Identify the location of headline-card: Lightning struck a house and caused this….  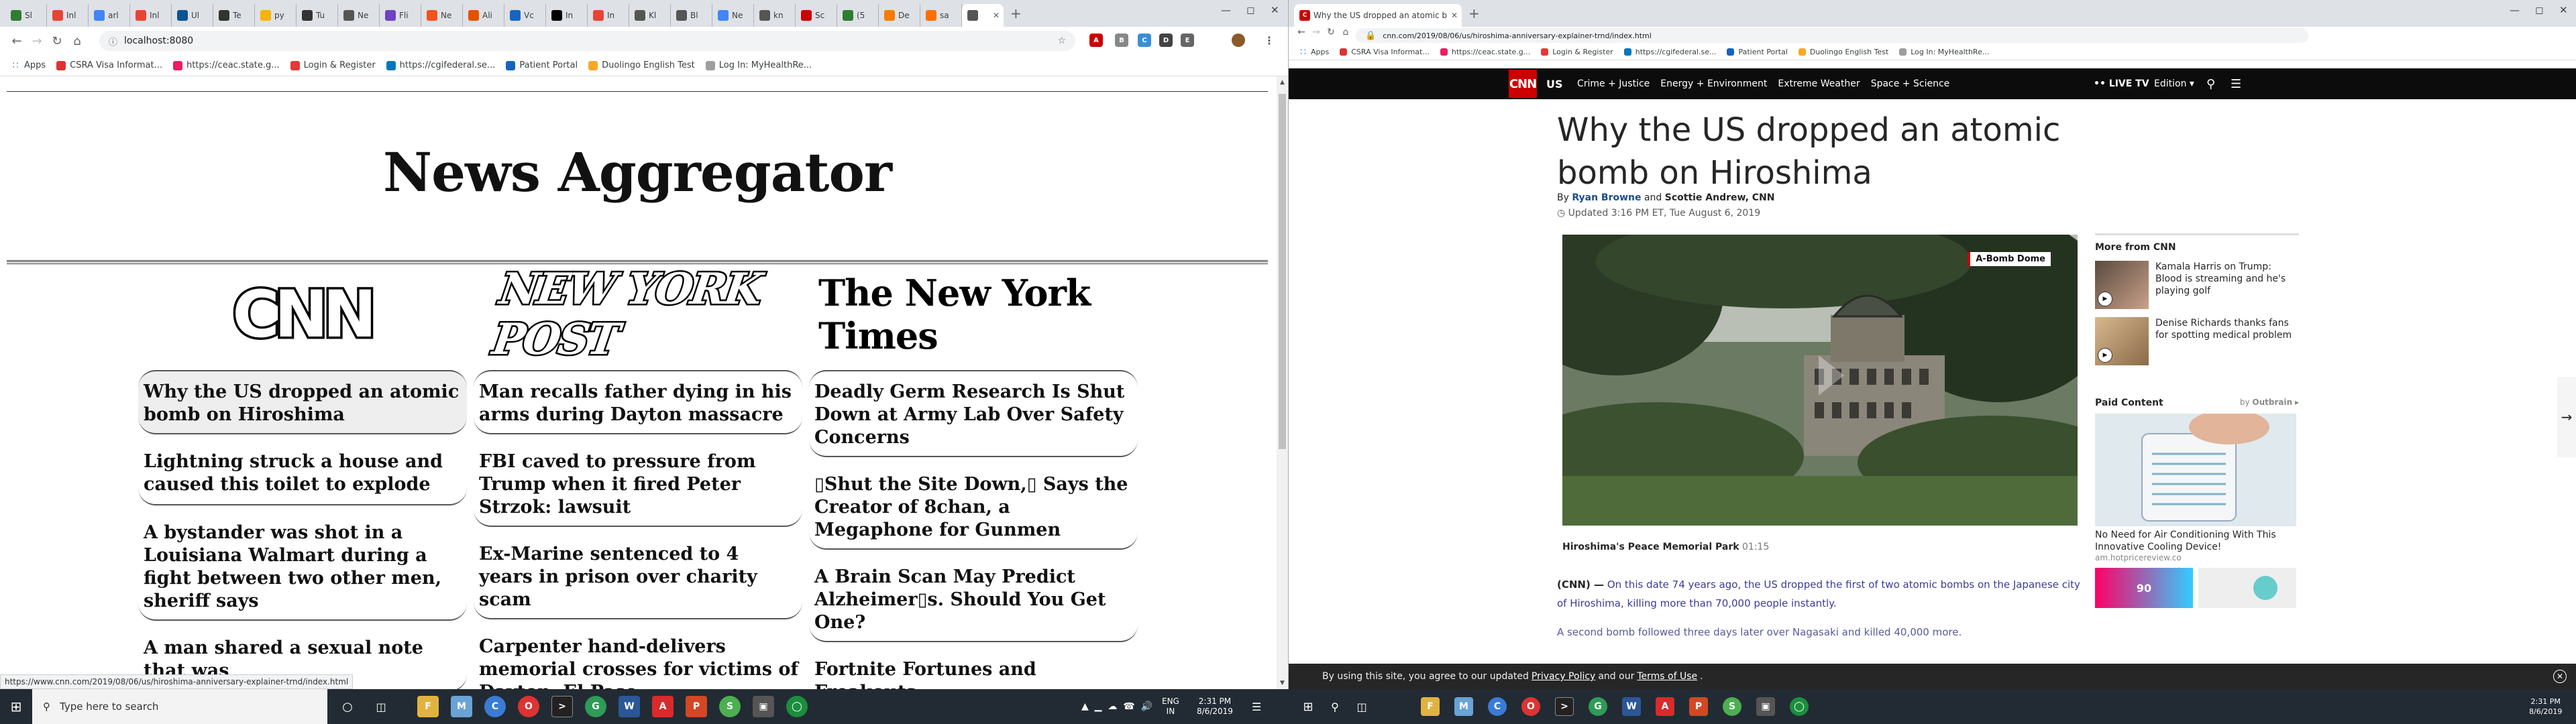
(302, 473).